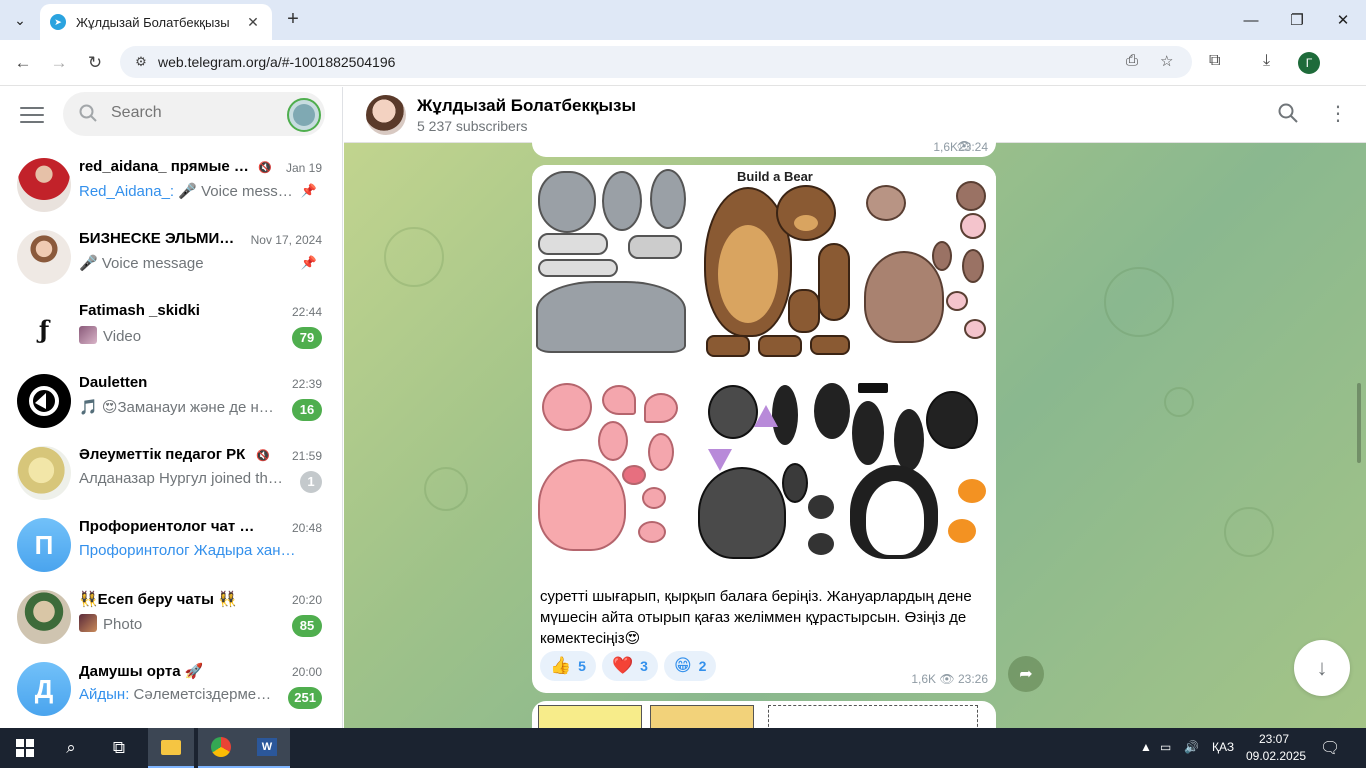 Image resolution: width=1366 pixels, height=768 pixels. I want to click on cat-body-shape, so click(742, 513).